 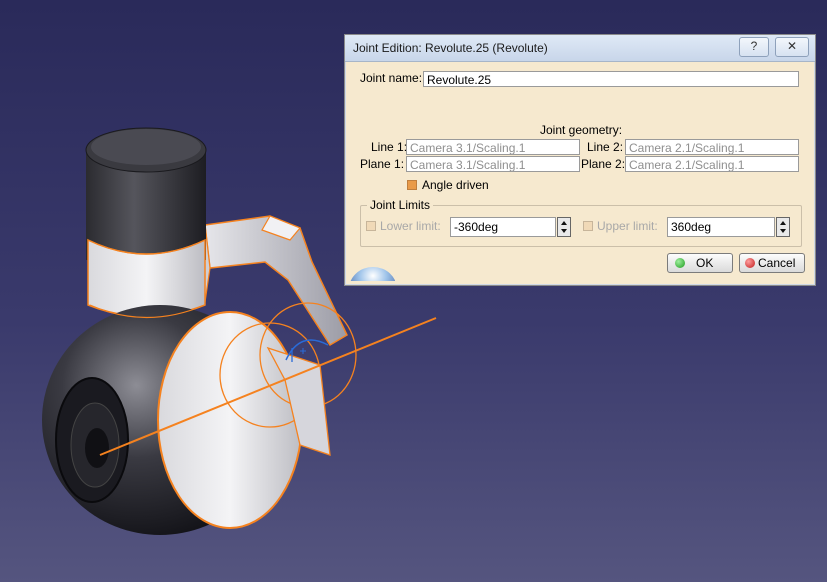 What do you see at coordinates (712, 164) in the screenshot?
I see `plane2-field: Camera 2.1/Scaling.1` at bounding box center [712, 164].